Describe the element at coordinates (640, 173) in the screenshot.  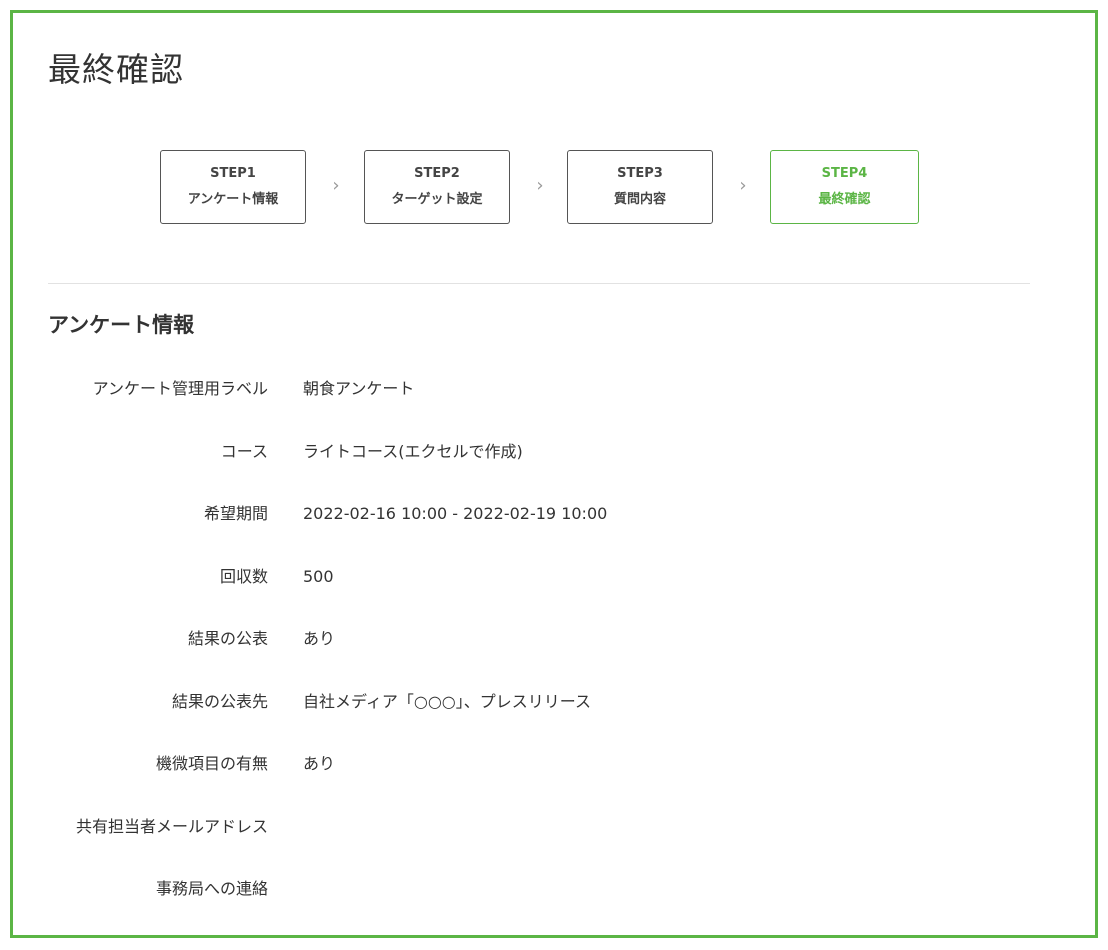
I see `step-number: STEP3` at that location.